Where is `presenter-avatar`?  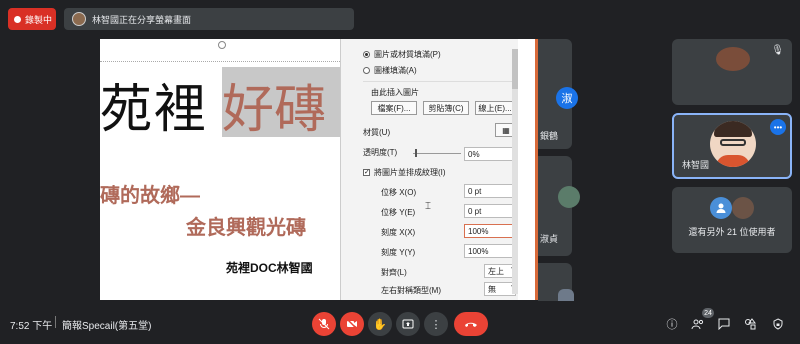
presenter-avatar is located at coordinates (79, 19).